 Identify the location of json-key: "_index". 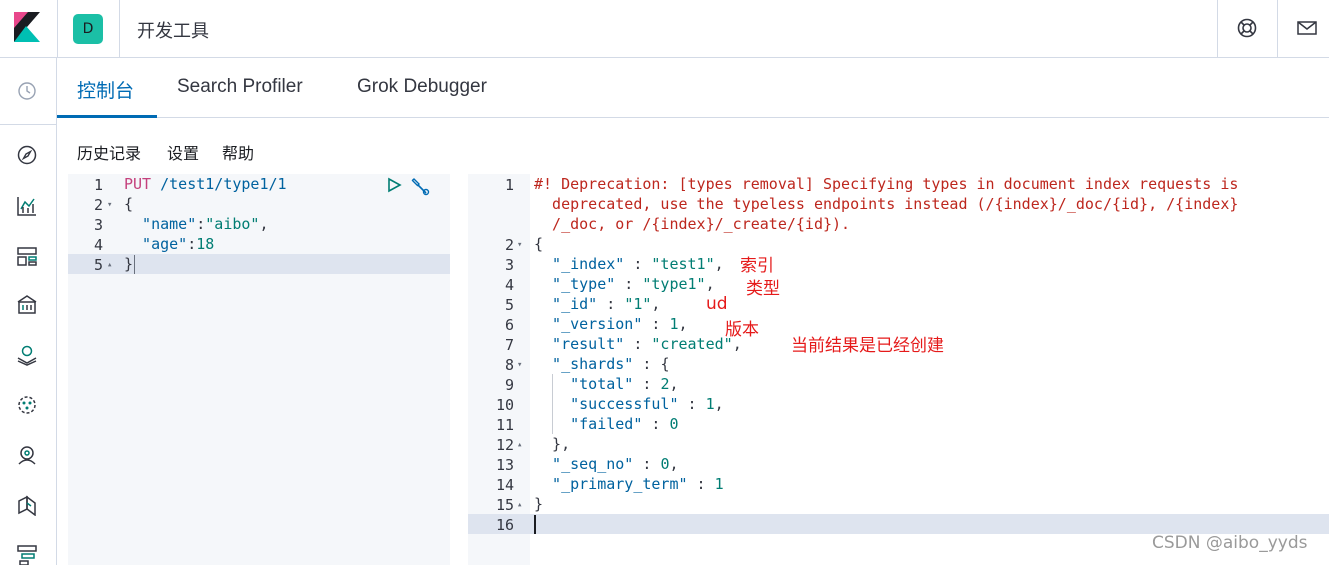
(579, 264).